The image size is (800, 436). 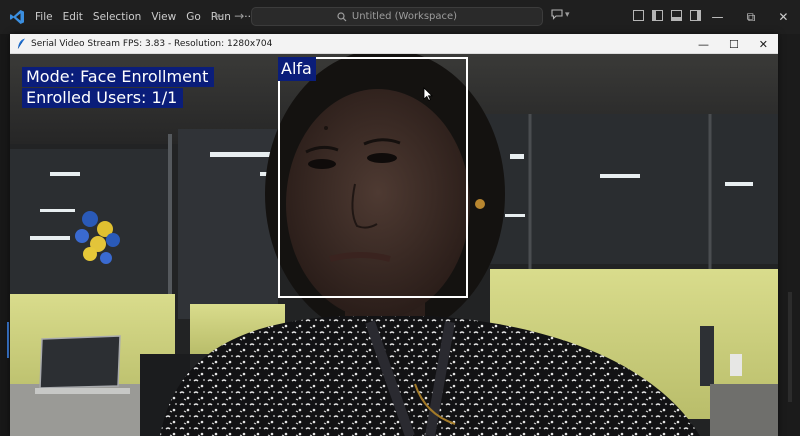 I want to click on scrollbar, so click(x=790, y=347).